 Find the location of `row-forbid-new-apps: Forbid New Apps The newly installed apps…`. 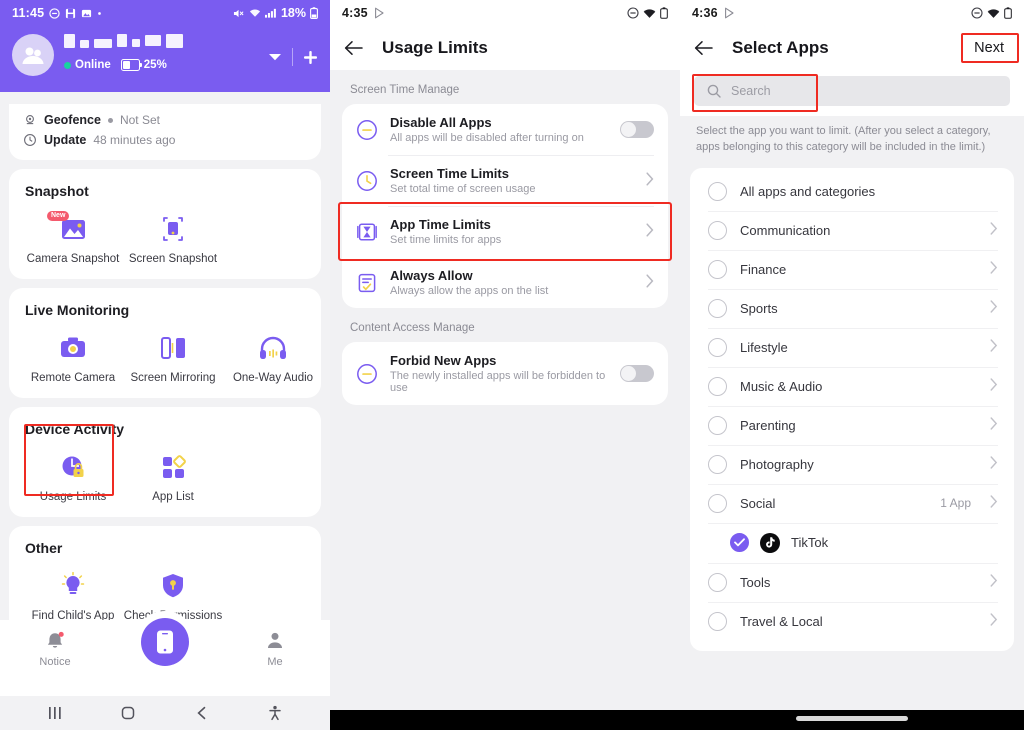

row-forbid-new-apps: Forbid New Apps The newly installed apps… is located at coordinates (505, 373).